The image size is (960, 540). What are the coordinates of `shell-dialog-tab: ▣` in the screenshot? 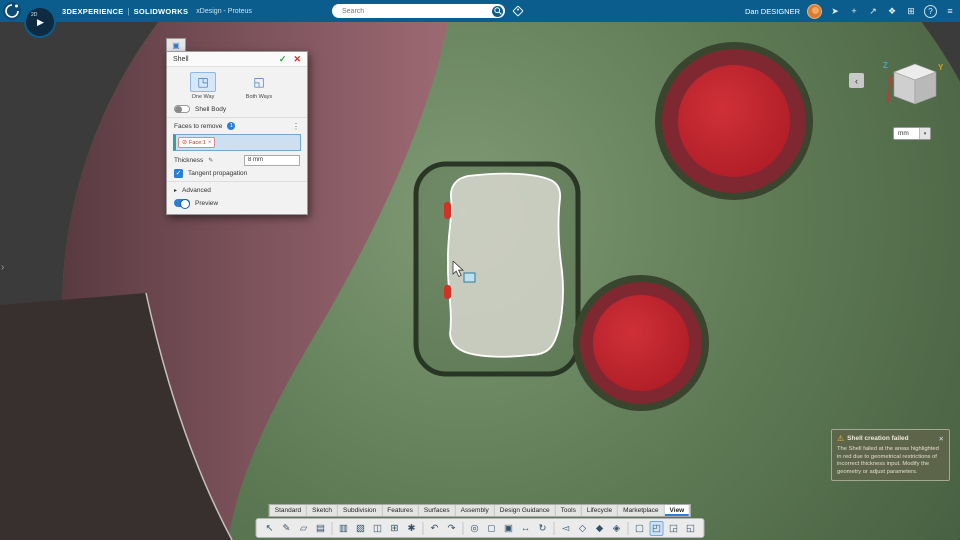 It's located at (176, 45).